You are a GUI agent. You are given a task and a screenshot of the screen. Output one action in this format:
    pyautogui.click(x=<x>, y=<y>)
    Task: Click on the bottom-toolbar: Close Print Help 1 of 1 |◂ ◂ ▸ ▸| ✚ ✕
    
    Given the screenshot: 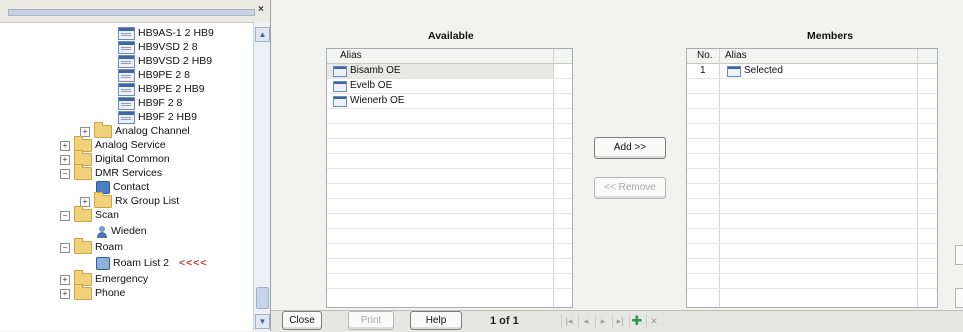 What is the action you would take?
    pyautogui.click(x=617, y=321)
    